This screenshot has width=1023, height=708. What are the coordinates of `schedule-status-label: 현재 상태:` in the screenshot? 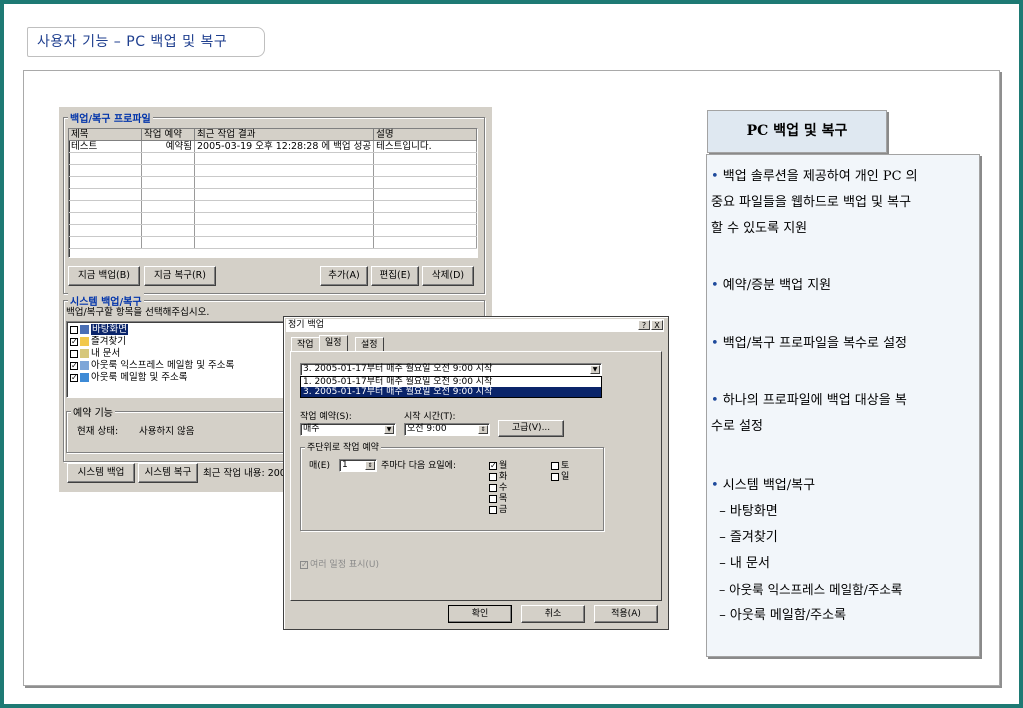 It's located at (98, 431).